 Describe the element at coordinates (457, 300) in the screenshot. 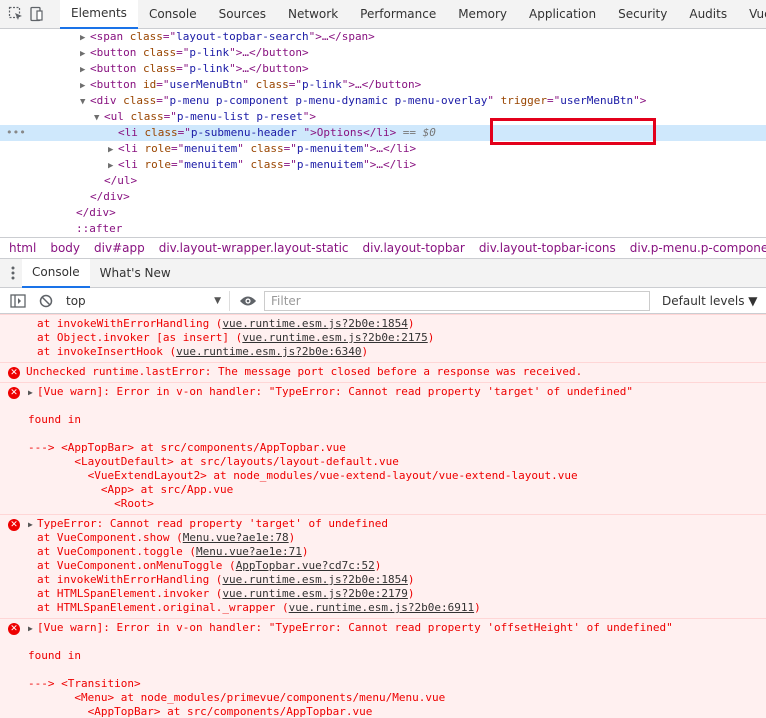

I see `filter-input: Filter` at that location.